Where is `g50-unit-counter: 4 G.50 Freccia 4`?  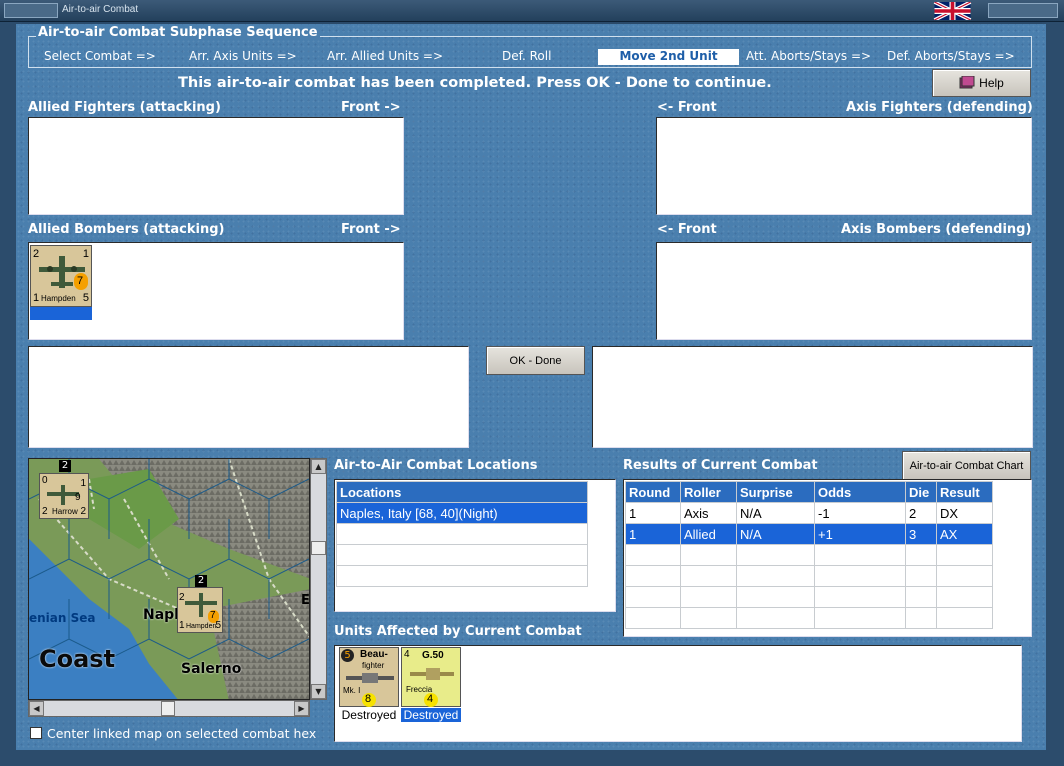 g50-unit-counter: 4 G.50 Freccia 4 is located at coordinates (431, 677).